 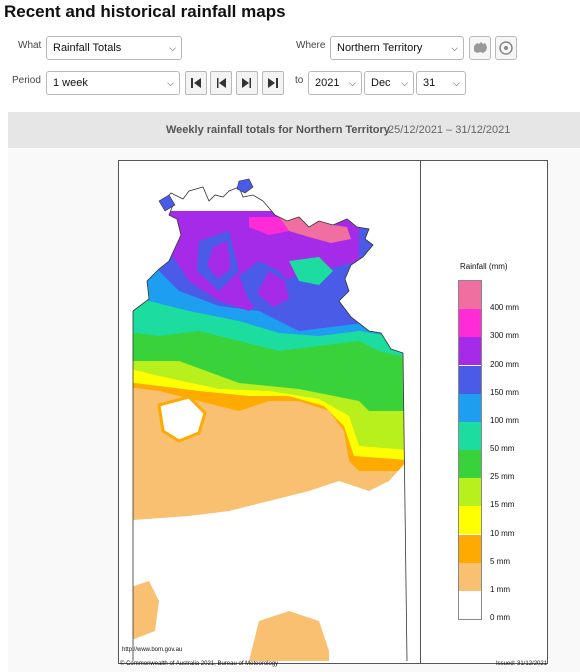 I want to click on my-location-button, so click(x=506, y=48).